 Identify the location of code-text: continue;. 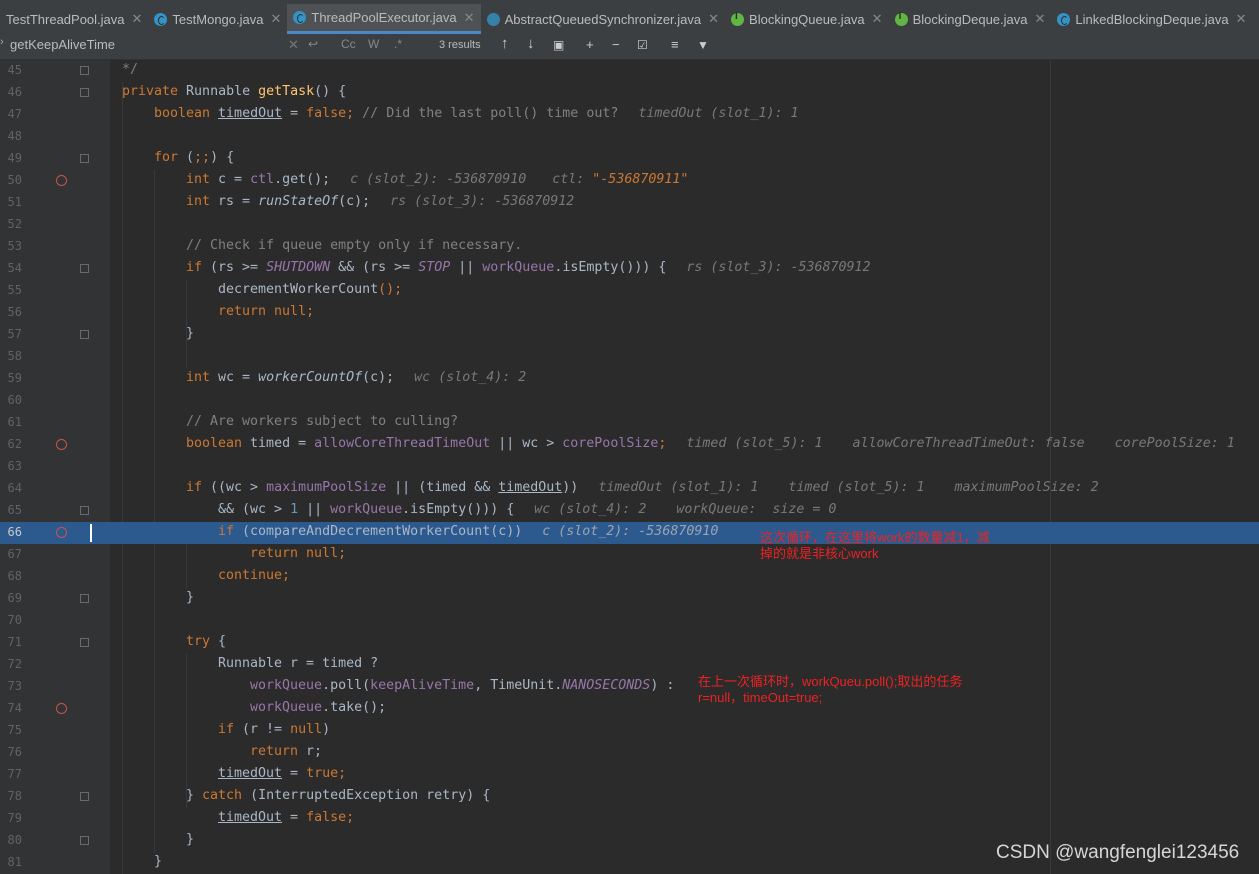
(254, 575).